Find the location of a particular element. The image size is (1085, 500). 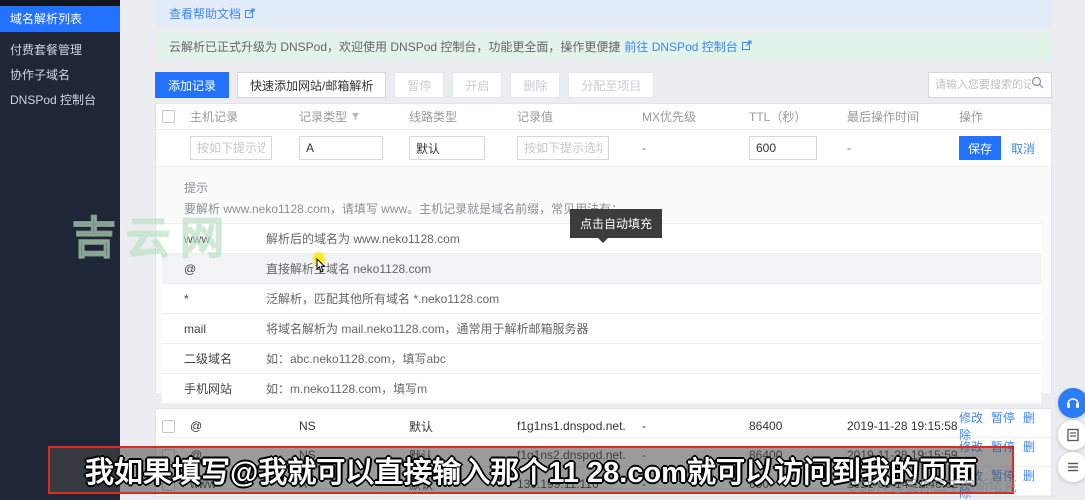

cancel-link: 取消 is located at coordinates (1023, 149).